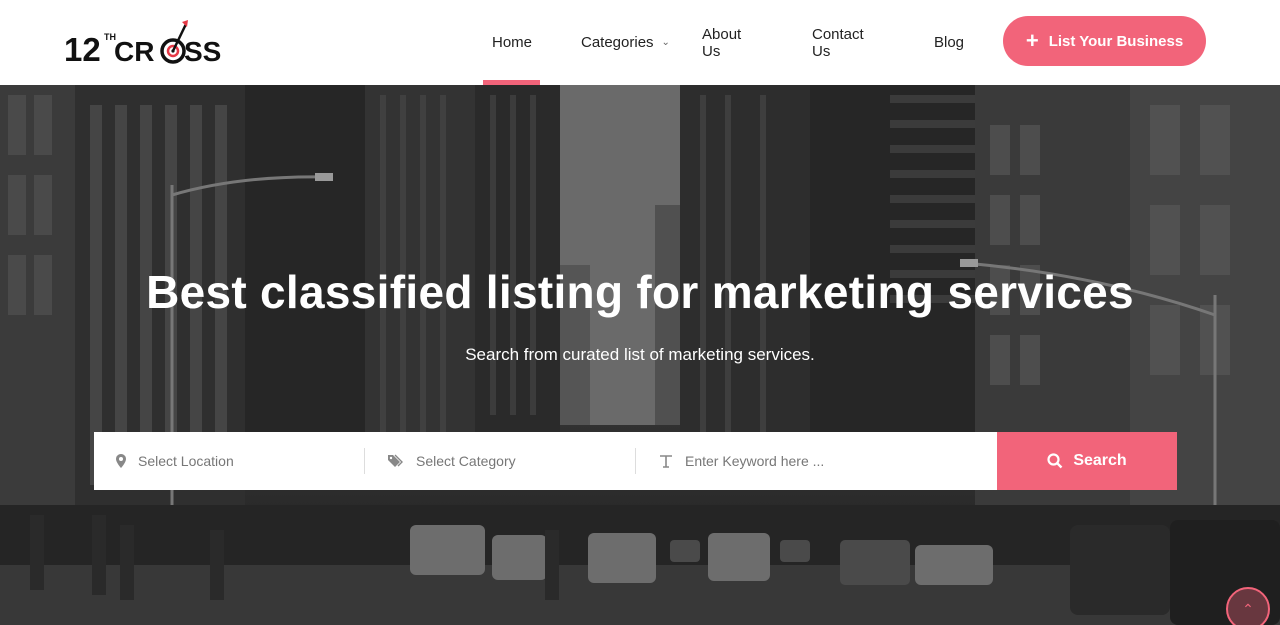 The height and width of the screenshot is (625, 1280). What do you see at coordinates (949, 42) in the screenshot?
I see `nav-blog: Blog` at bounding box center [949, 42].